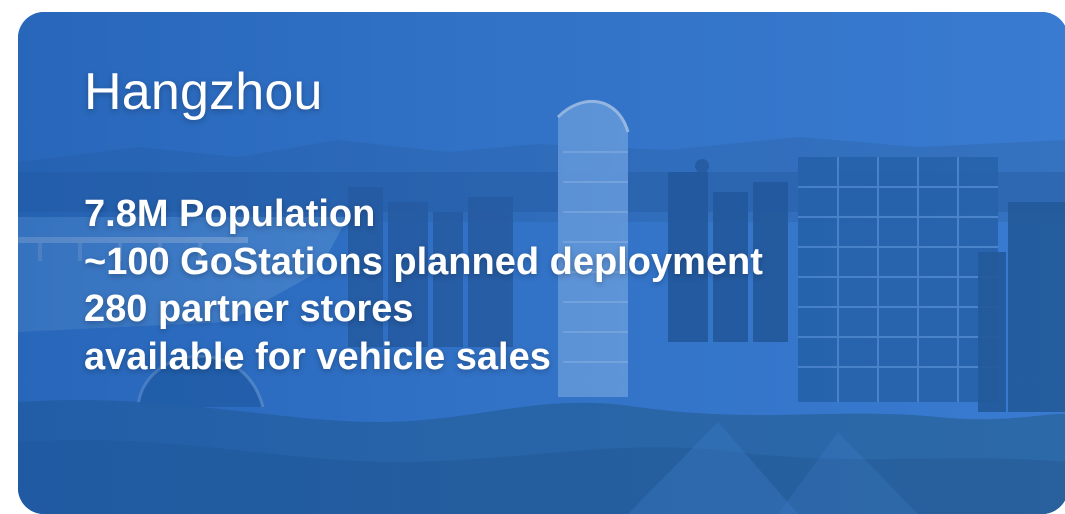 This screenshot has height=514, width=1065. I want to click on stat-vehicle-sales: available for vehicle sales, so click(317, 356).